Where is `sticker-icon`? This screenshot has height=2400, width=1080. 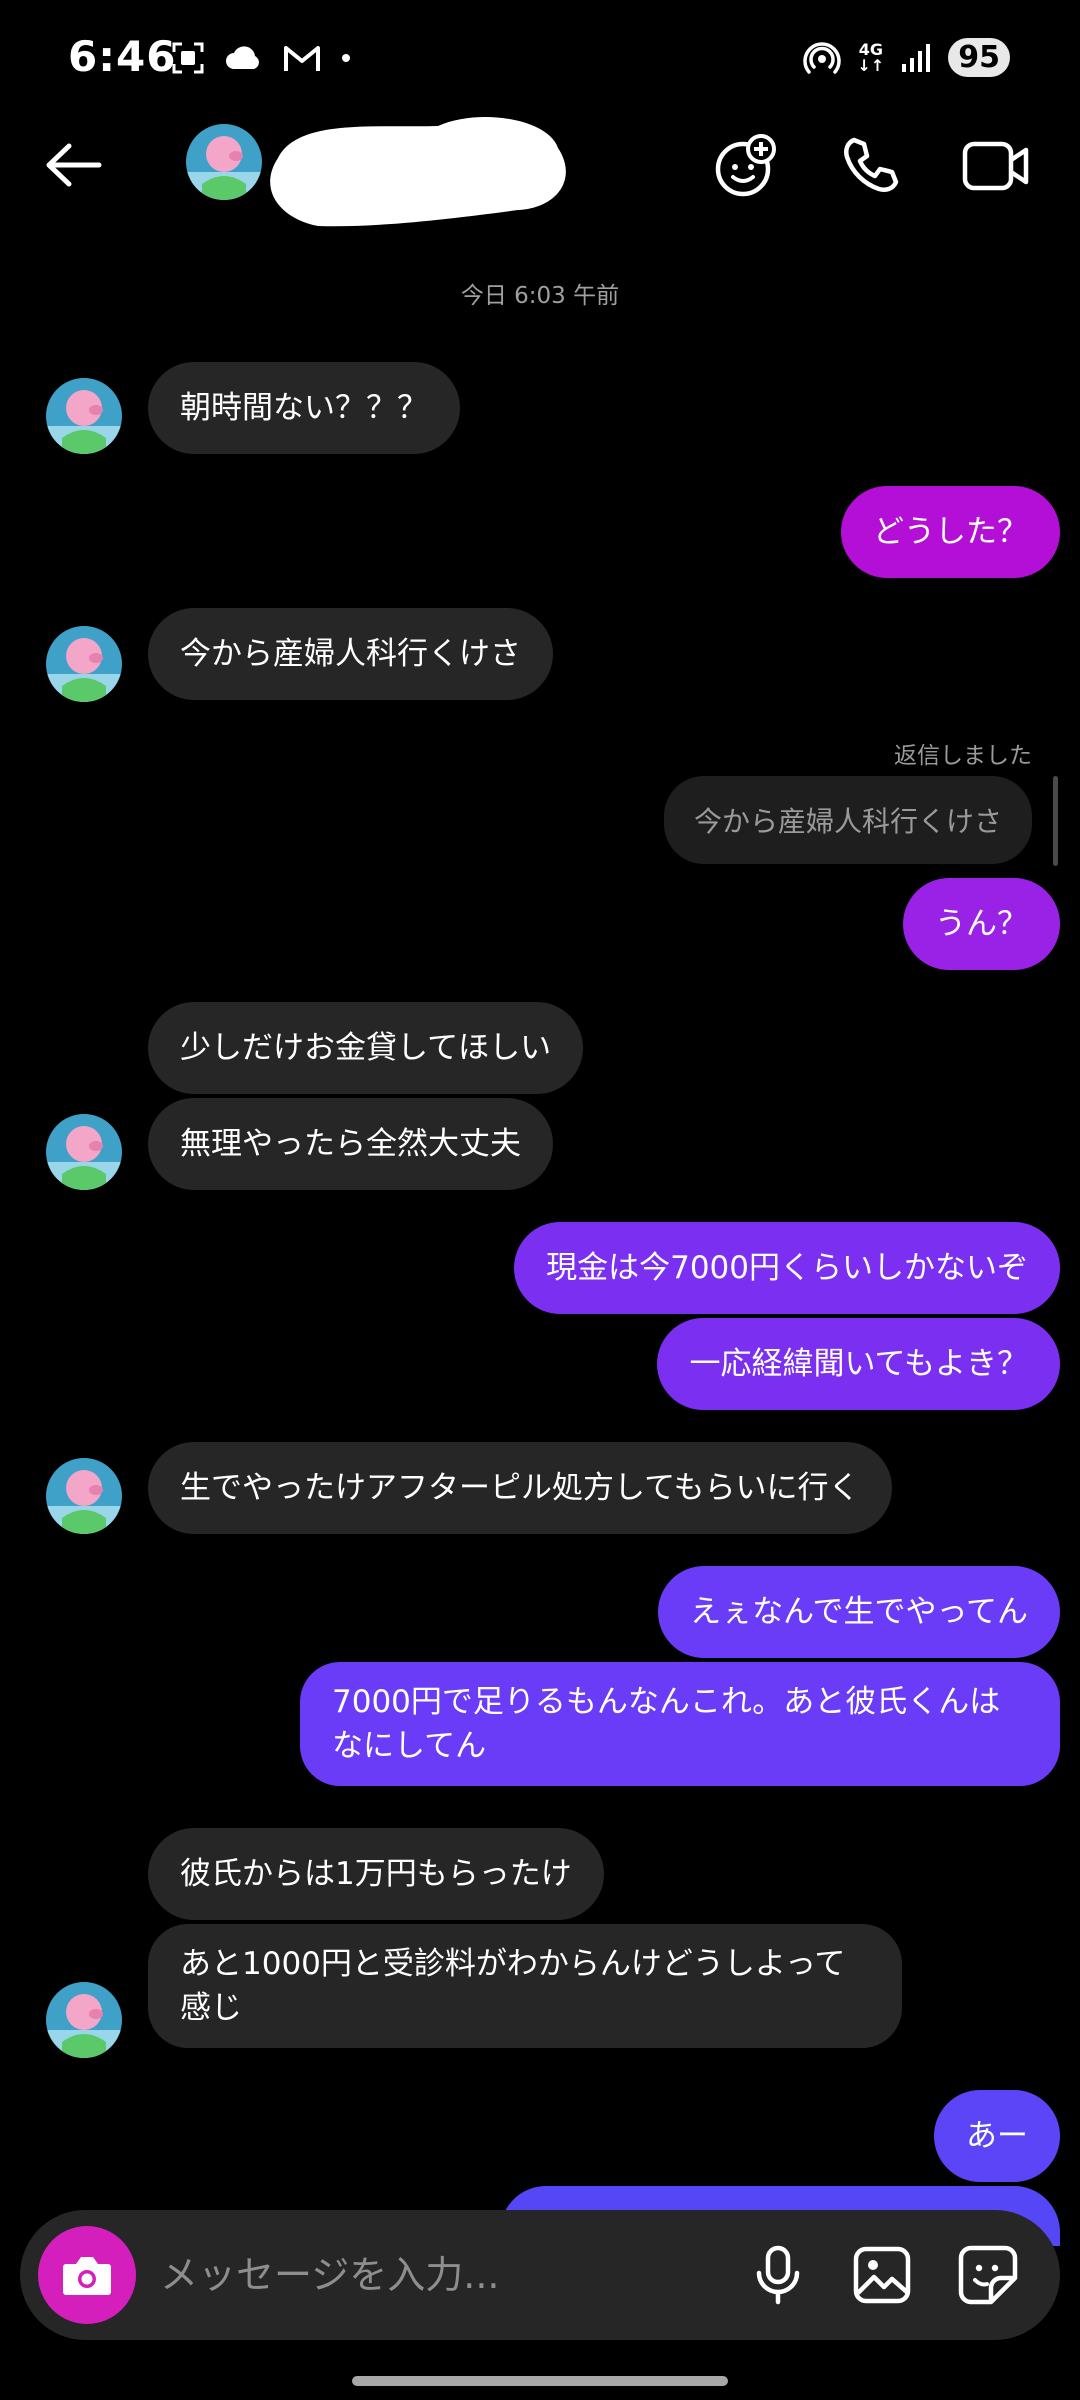
sticker-icon is located at coordinates (988, 2275).